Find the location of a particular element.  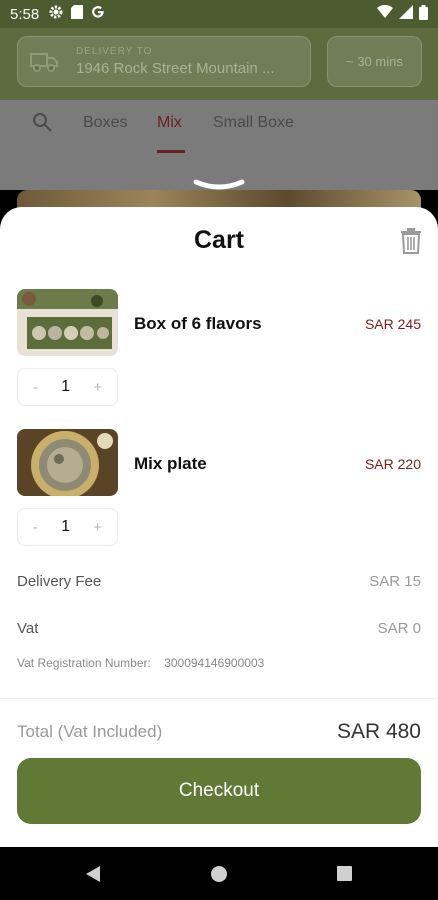

vat-registration-label: Vat Registration Number: is located at coordinates (84, 663).